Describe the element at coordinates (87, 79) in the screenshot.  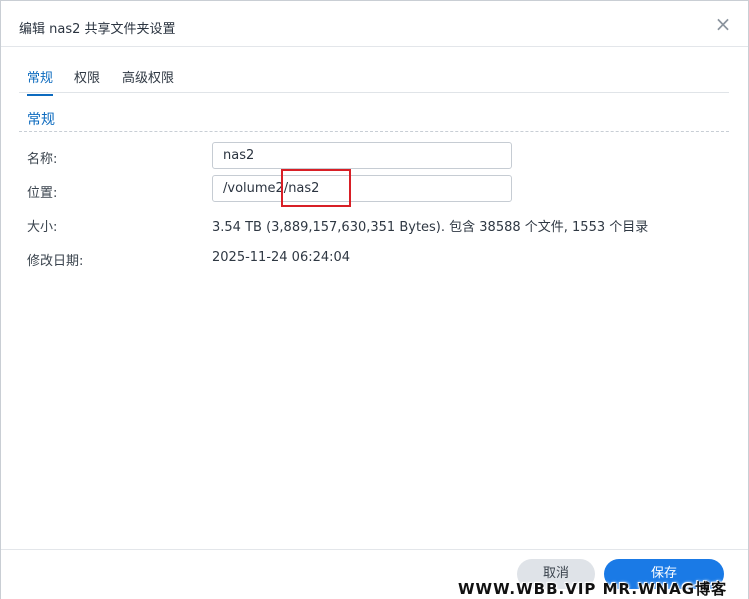
I see `tab-permissions: 权限` at that location.